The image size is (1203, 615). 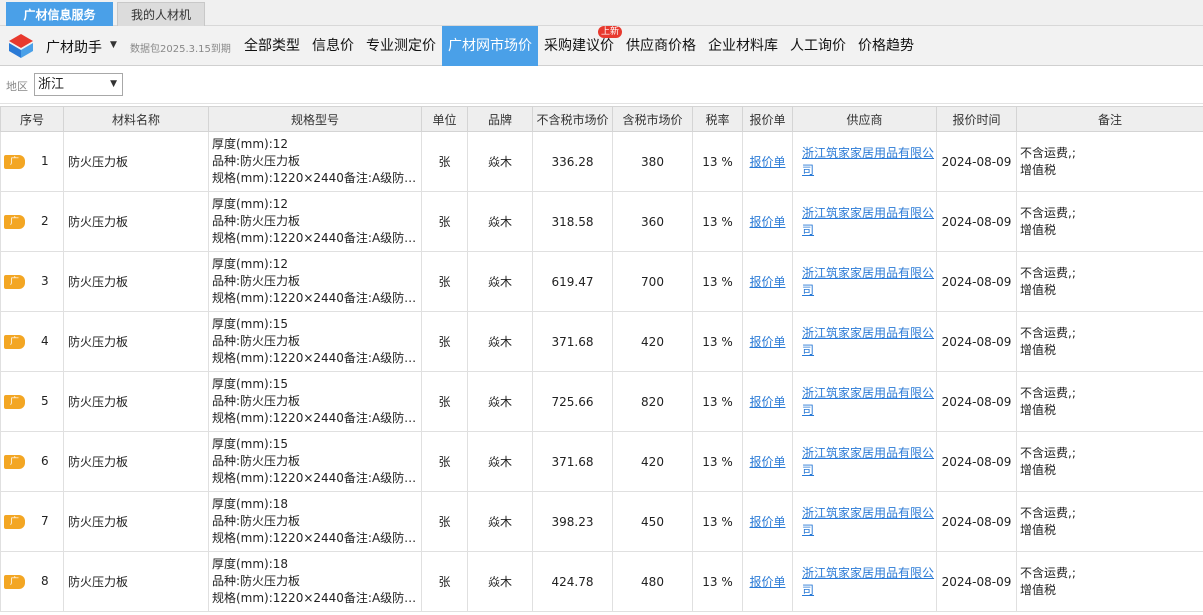 I want to click on cell-index: 广5, so click(x=32, y=401).